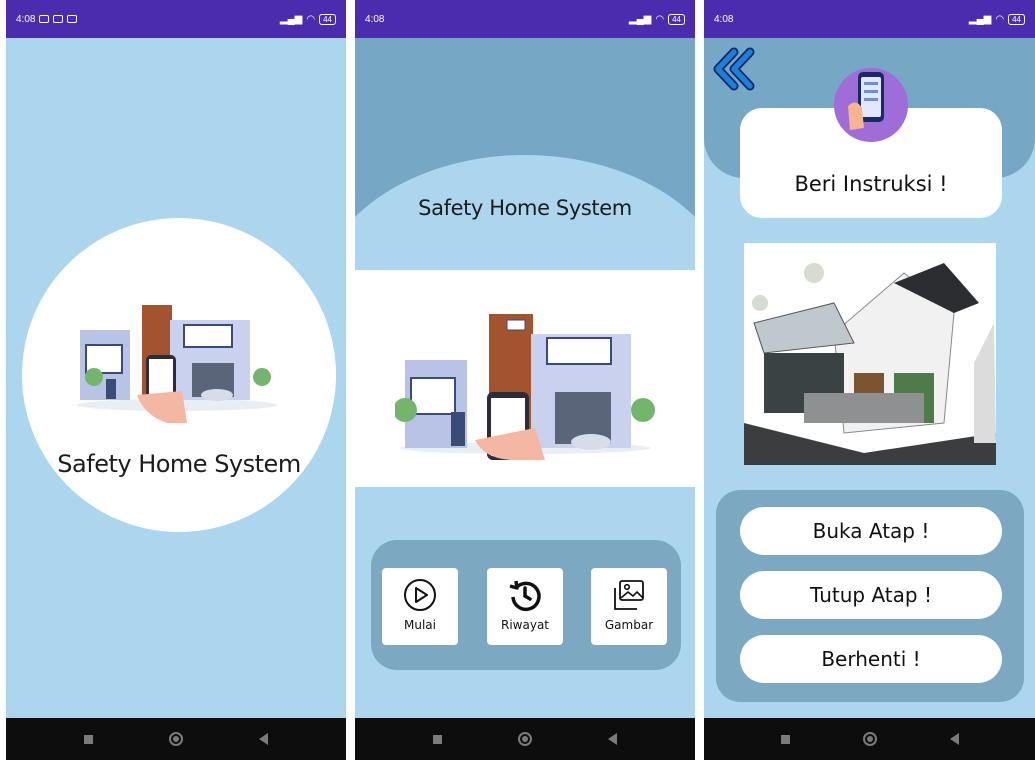 This screenshot has width=1035, height=760. Describe the element at coordinates (179, 464) in the screenshot. I see `app-title: Safety Home System` at that location.